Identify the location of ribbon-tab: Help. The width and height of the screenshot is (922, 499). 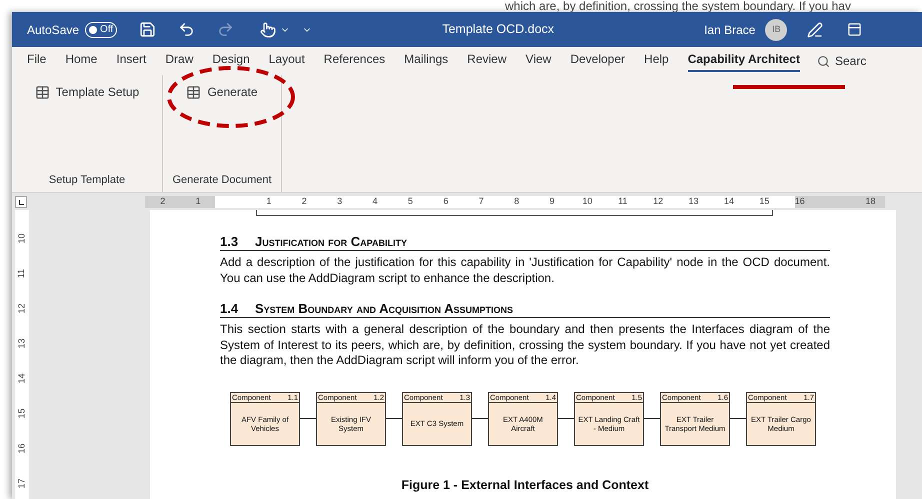
(656, 61).